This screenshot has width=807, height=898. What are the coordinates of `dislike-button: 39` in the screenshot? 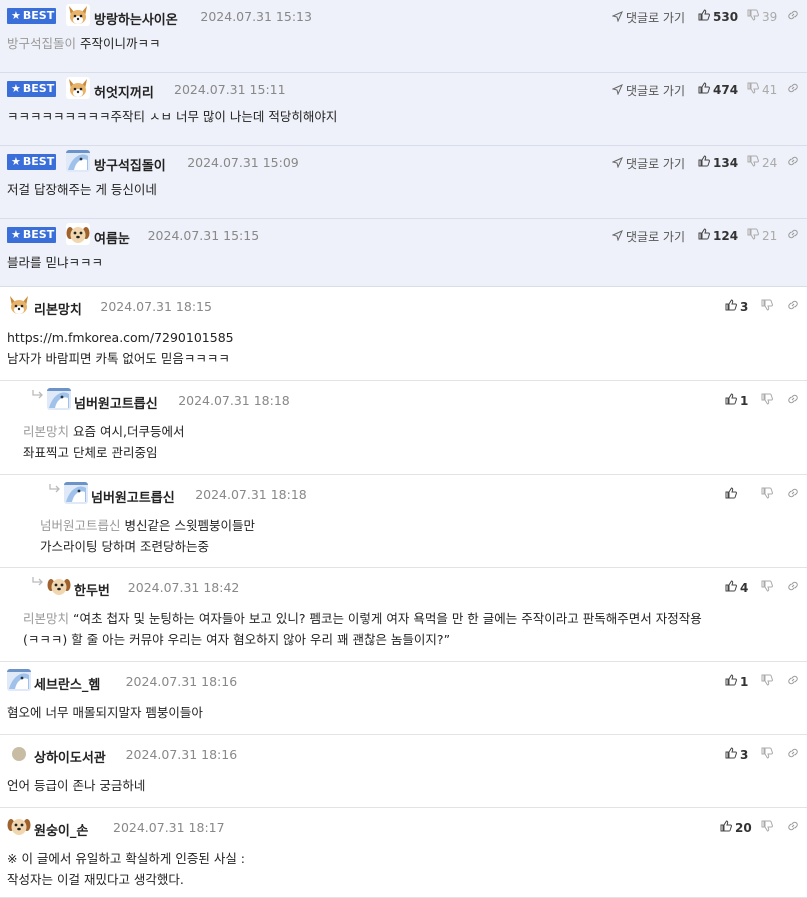 It's located at (762, 16).